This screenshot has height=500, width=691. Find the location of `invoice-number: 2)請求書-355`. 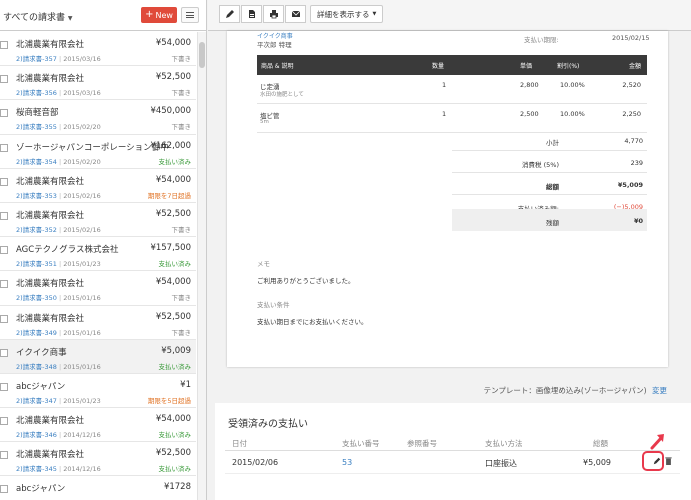

invoice-number: 2)請求書-355 is located at coordinates (36, 127).